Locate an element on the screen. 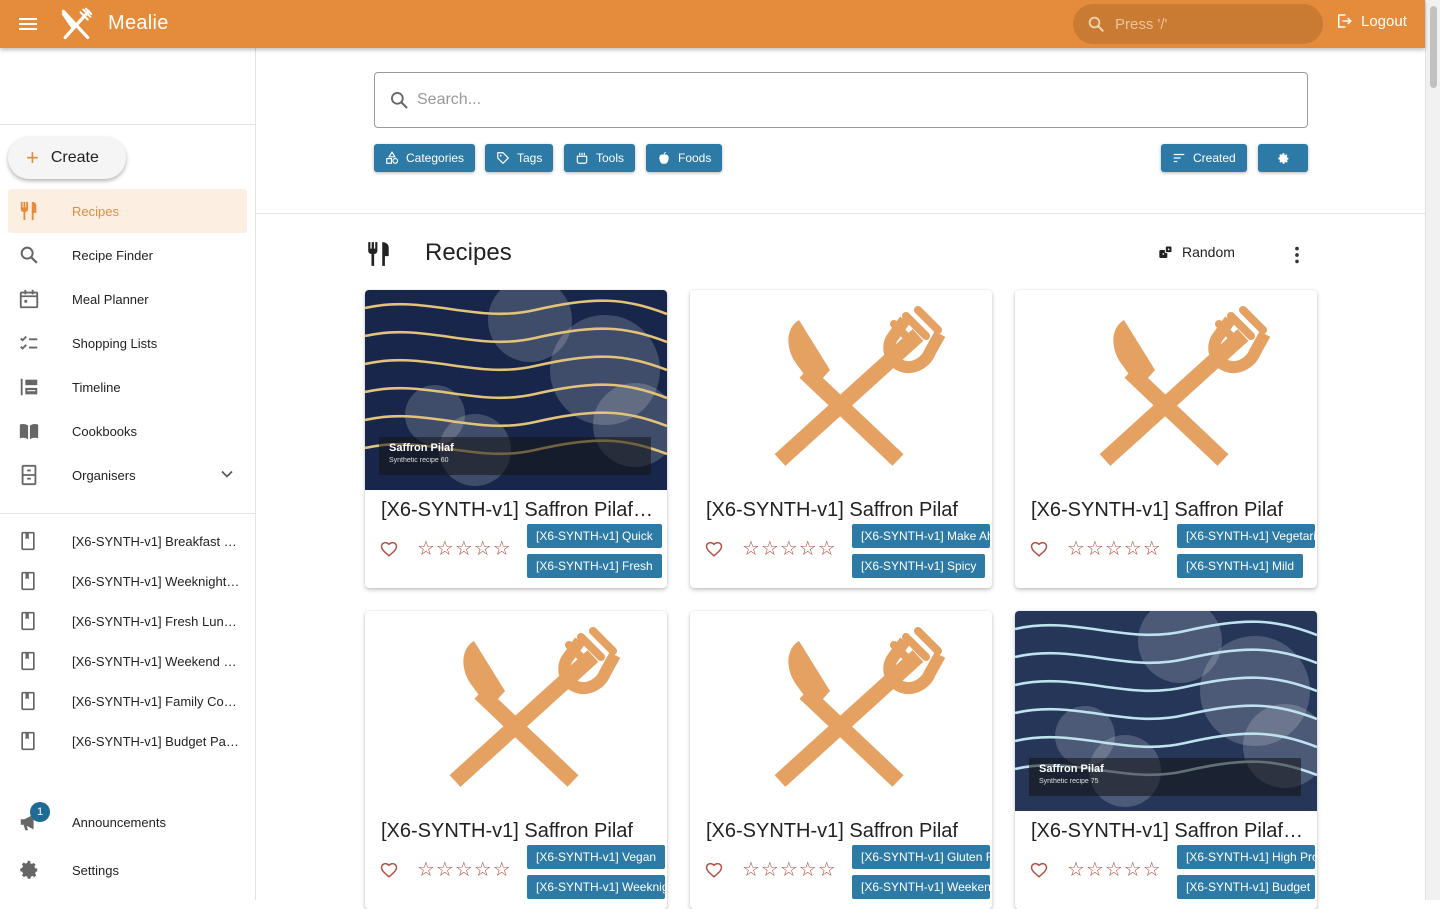  mealie-logo-icon is located at coordinates (76, 24).